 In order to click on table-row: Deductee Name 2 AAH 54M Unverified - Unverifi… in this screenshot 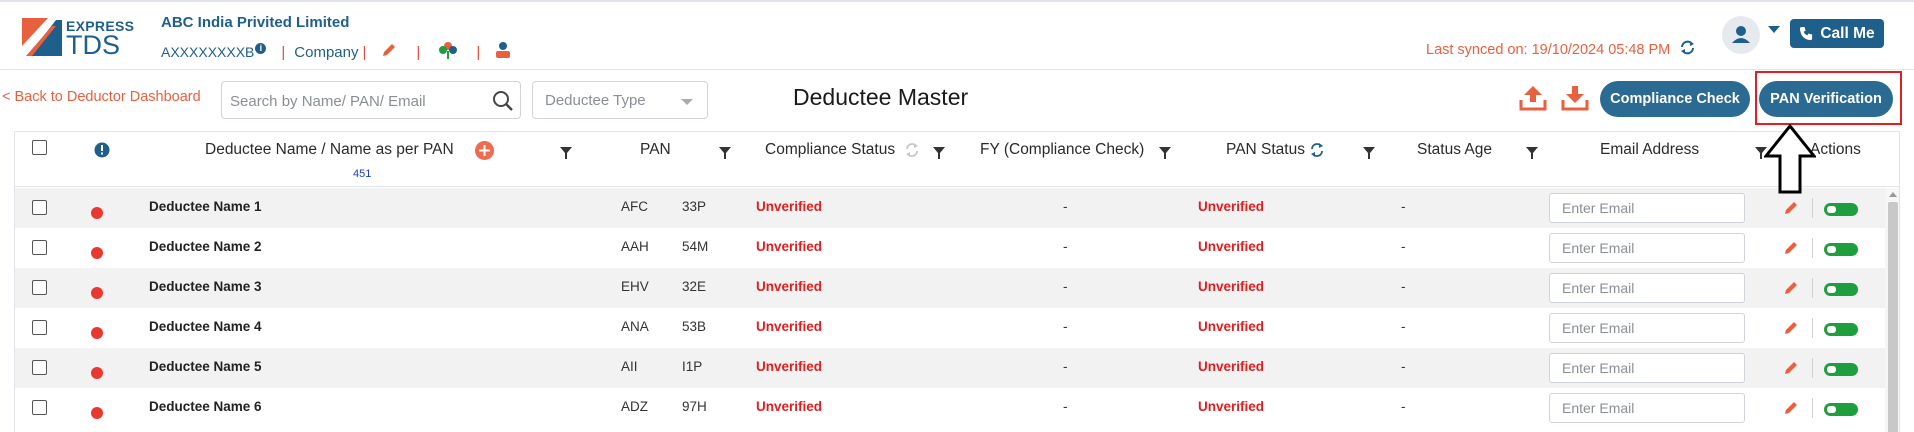, I will do `click(950, 248)`.